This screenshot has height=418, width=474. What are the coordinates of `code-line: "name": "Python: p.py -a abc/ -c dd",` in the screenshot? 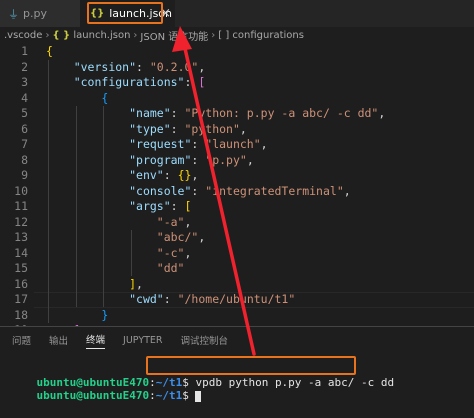 It's located at (215, 114).